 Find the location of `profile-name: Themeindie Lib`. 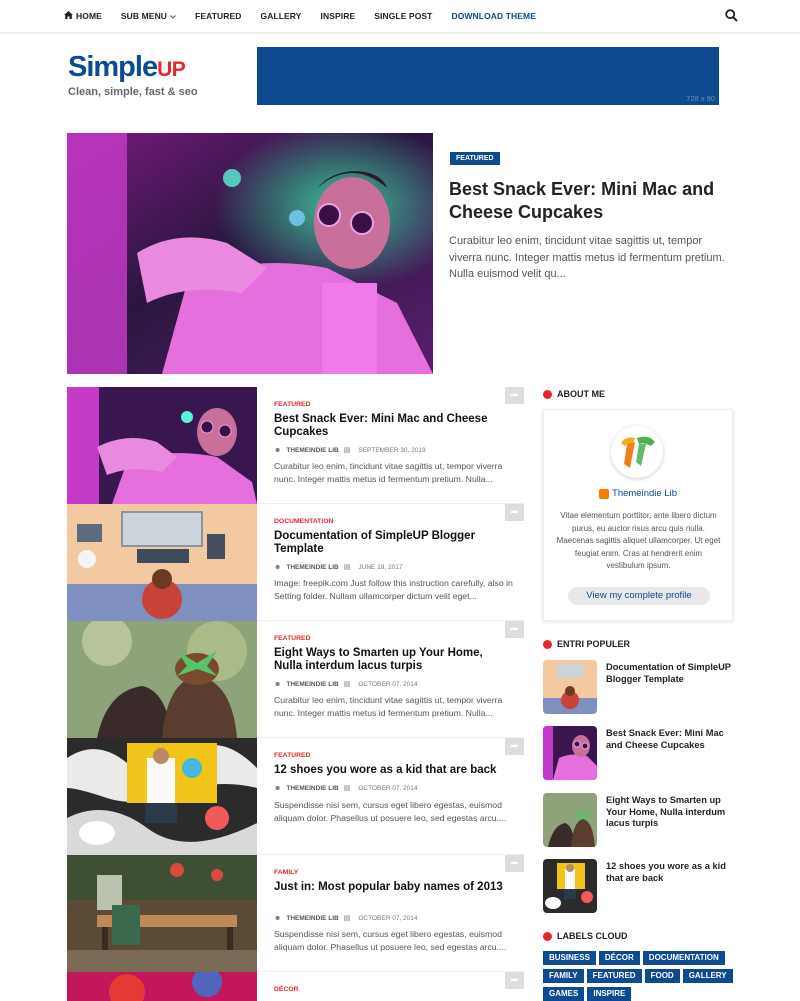

profile-name: Themeindie Lib is located at coordinates (644, 493).